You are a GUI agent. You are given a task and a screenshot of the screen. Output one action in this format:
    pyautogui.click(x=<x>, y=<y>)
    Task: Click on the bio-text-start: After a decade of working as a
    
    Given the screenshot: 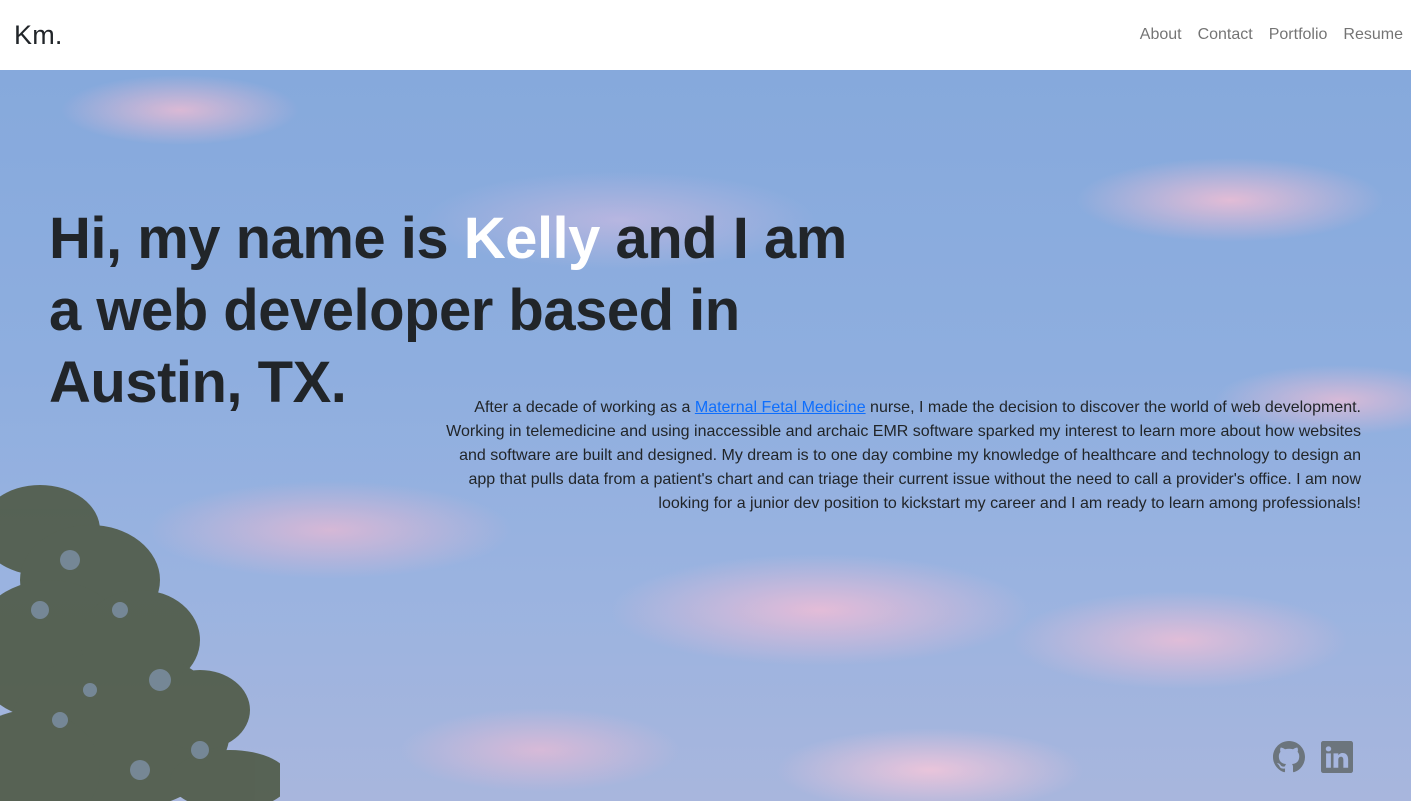 What is the action you would take?
    pyautogui.click(x=584, y=407)
    